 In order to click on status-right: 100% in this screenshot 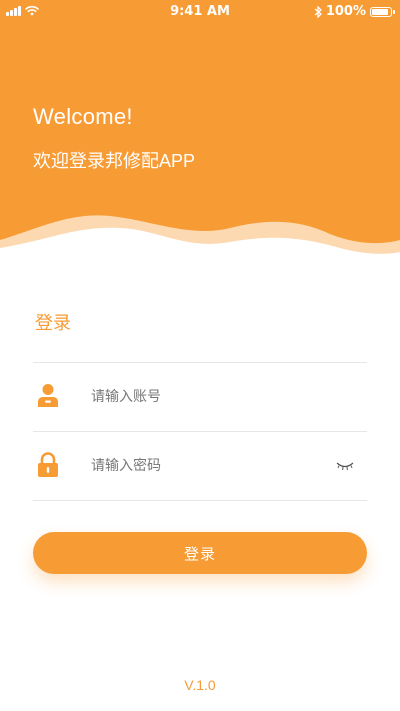, I will do `click(354, 11)`.